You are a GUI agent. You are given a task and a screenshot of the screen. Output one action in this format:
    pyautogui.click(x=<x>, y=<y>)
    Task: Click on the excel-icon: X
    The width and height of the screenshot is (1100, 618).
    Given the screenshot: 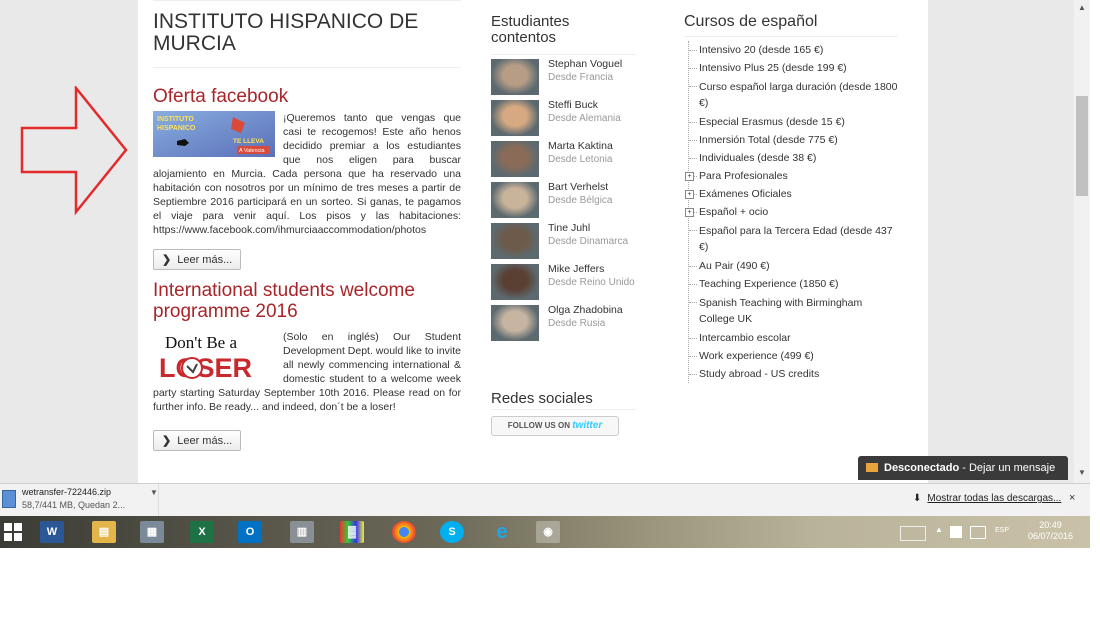 What is the action you would take?
    pyautogui.click(x=202, y=532)
    